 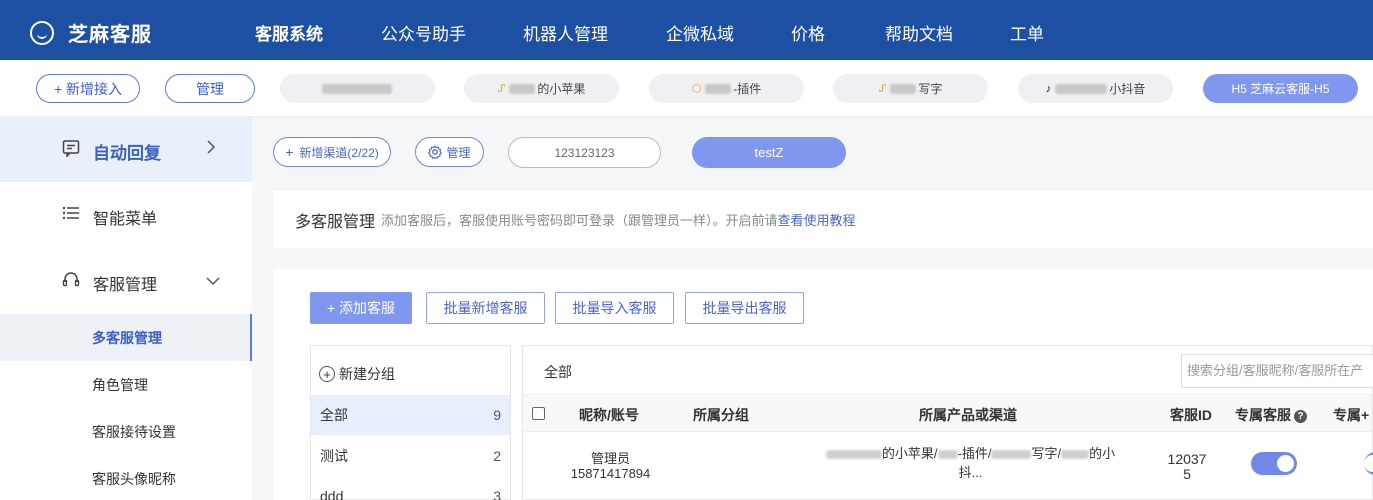 I want to click on group-panel: + 新建分组 全部 9 测试 2 ddd 3, so click(x=410, y=422).